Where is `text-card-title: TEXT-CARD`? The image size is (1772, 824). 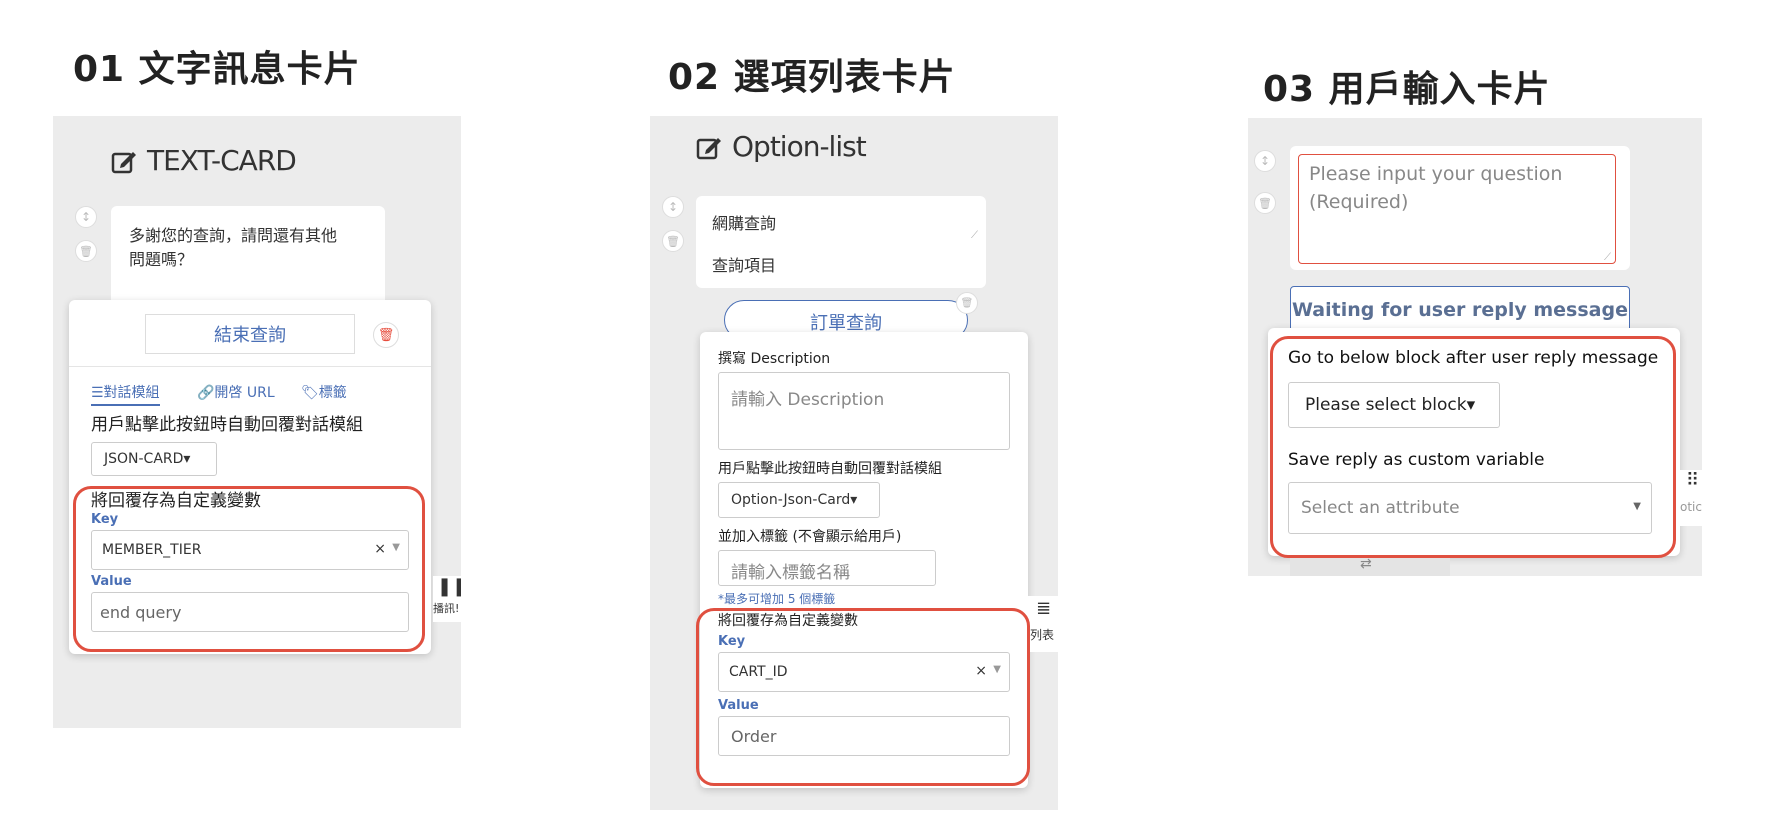 text-card-title: TEXT-CARD is located at coordinates (222, 160).